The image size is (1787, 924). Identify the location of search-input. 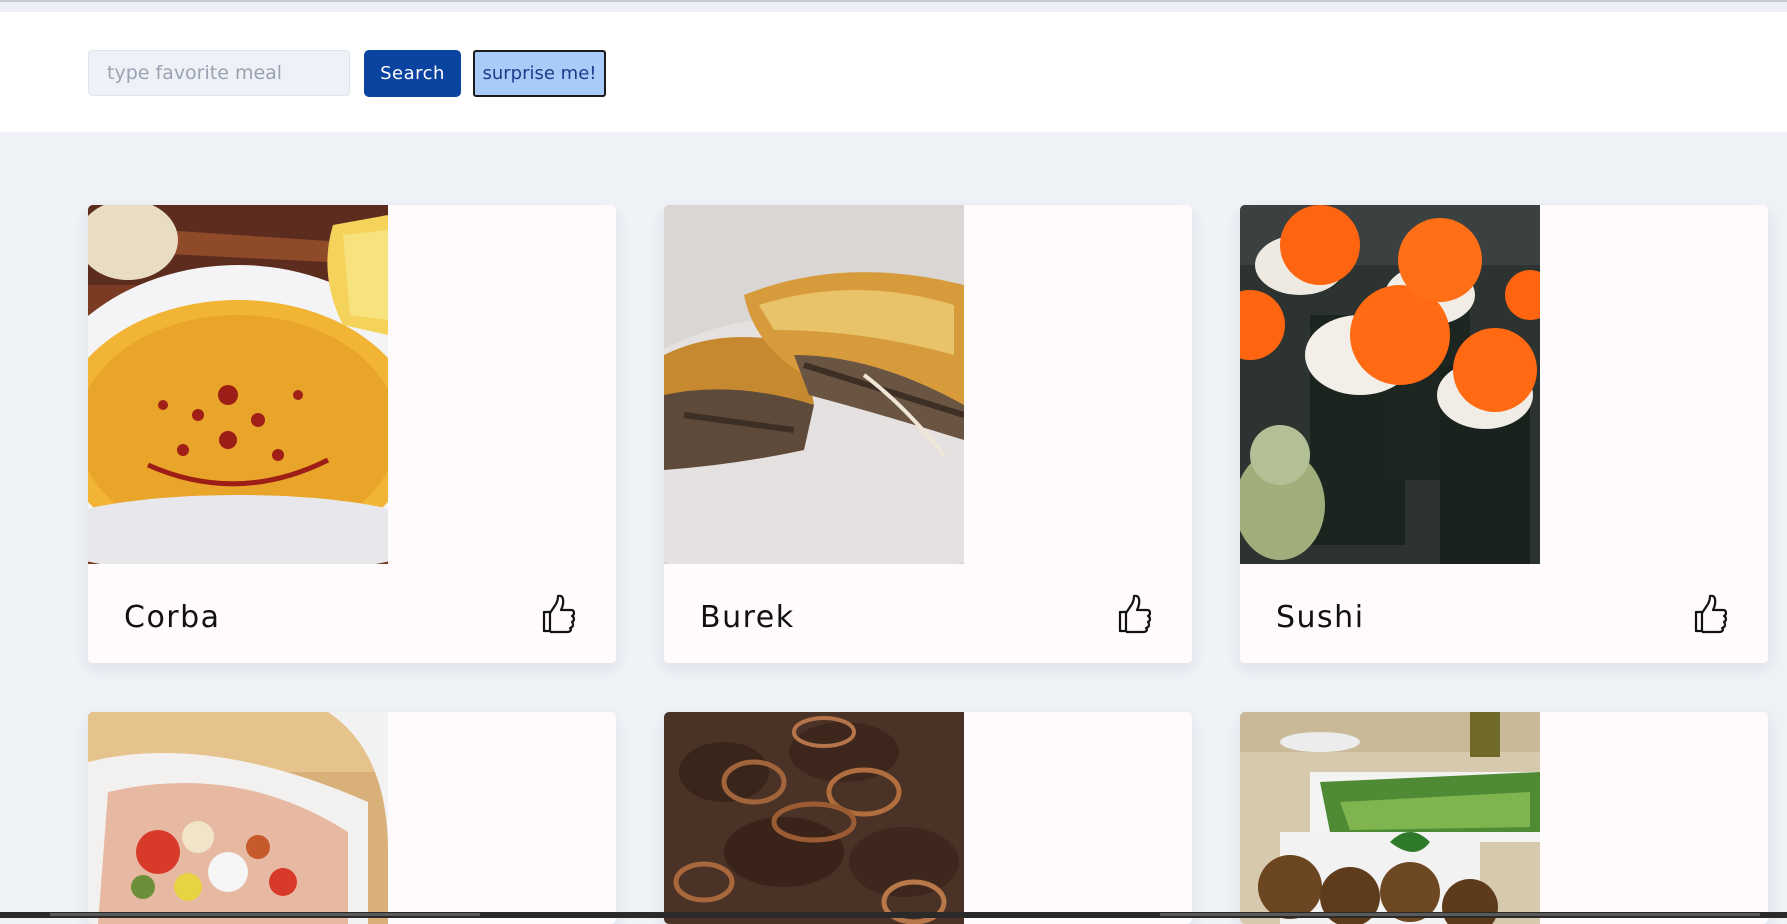
(219, 73).